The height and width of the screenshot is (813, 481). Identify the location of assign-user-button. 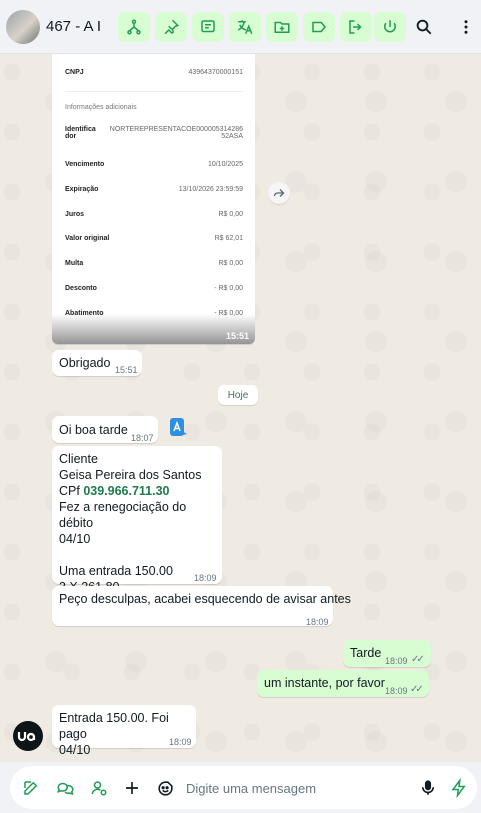
(99, 788).